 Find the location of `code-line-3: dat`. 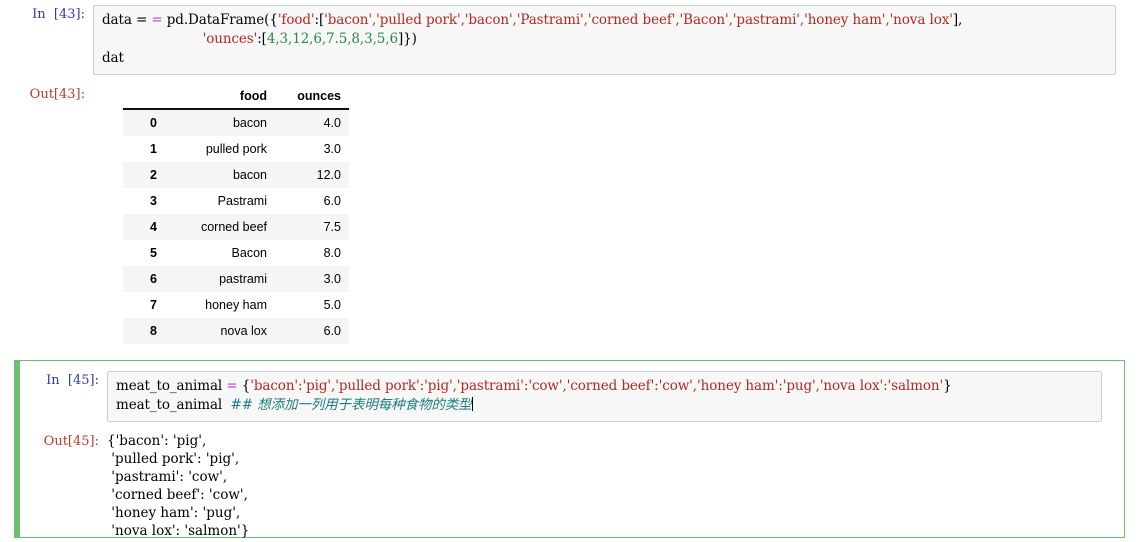

code-line-3: dat is located at coordinates (113, 58).